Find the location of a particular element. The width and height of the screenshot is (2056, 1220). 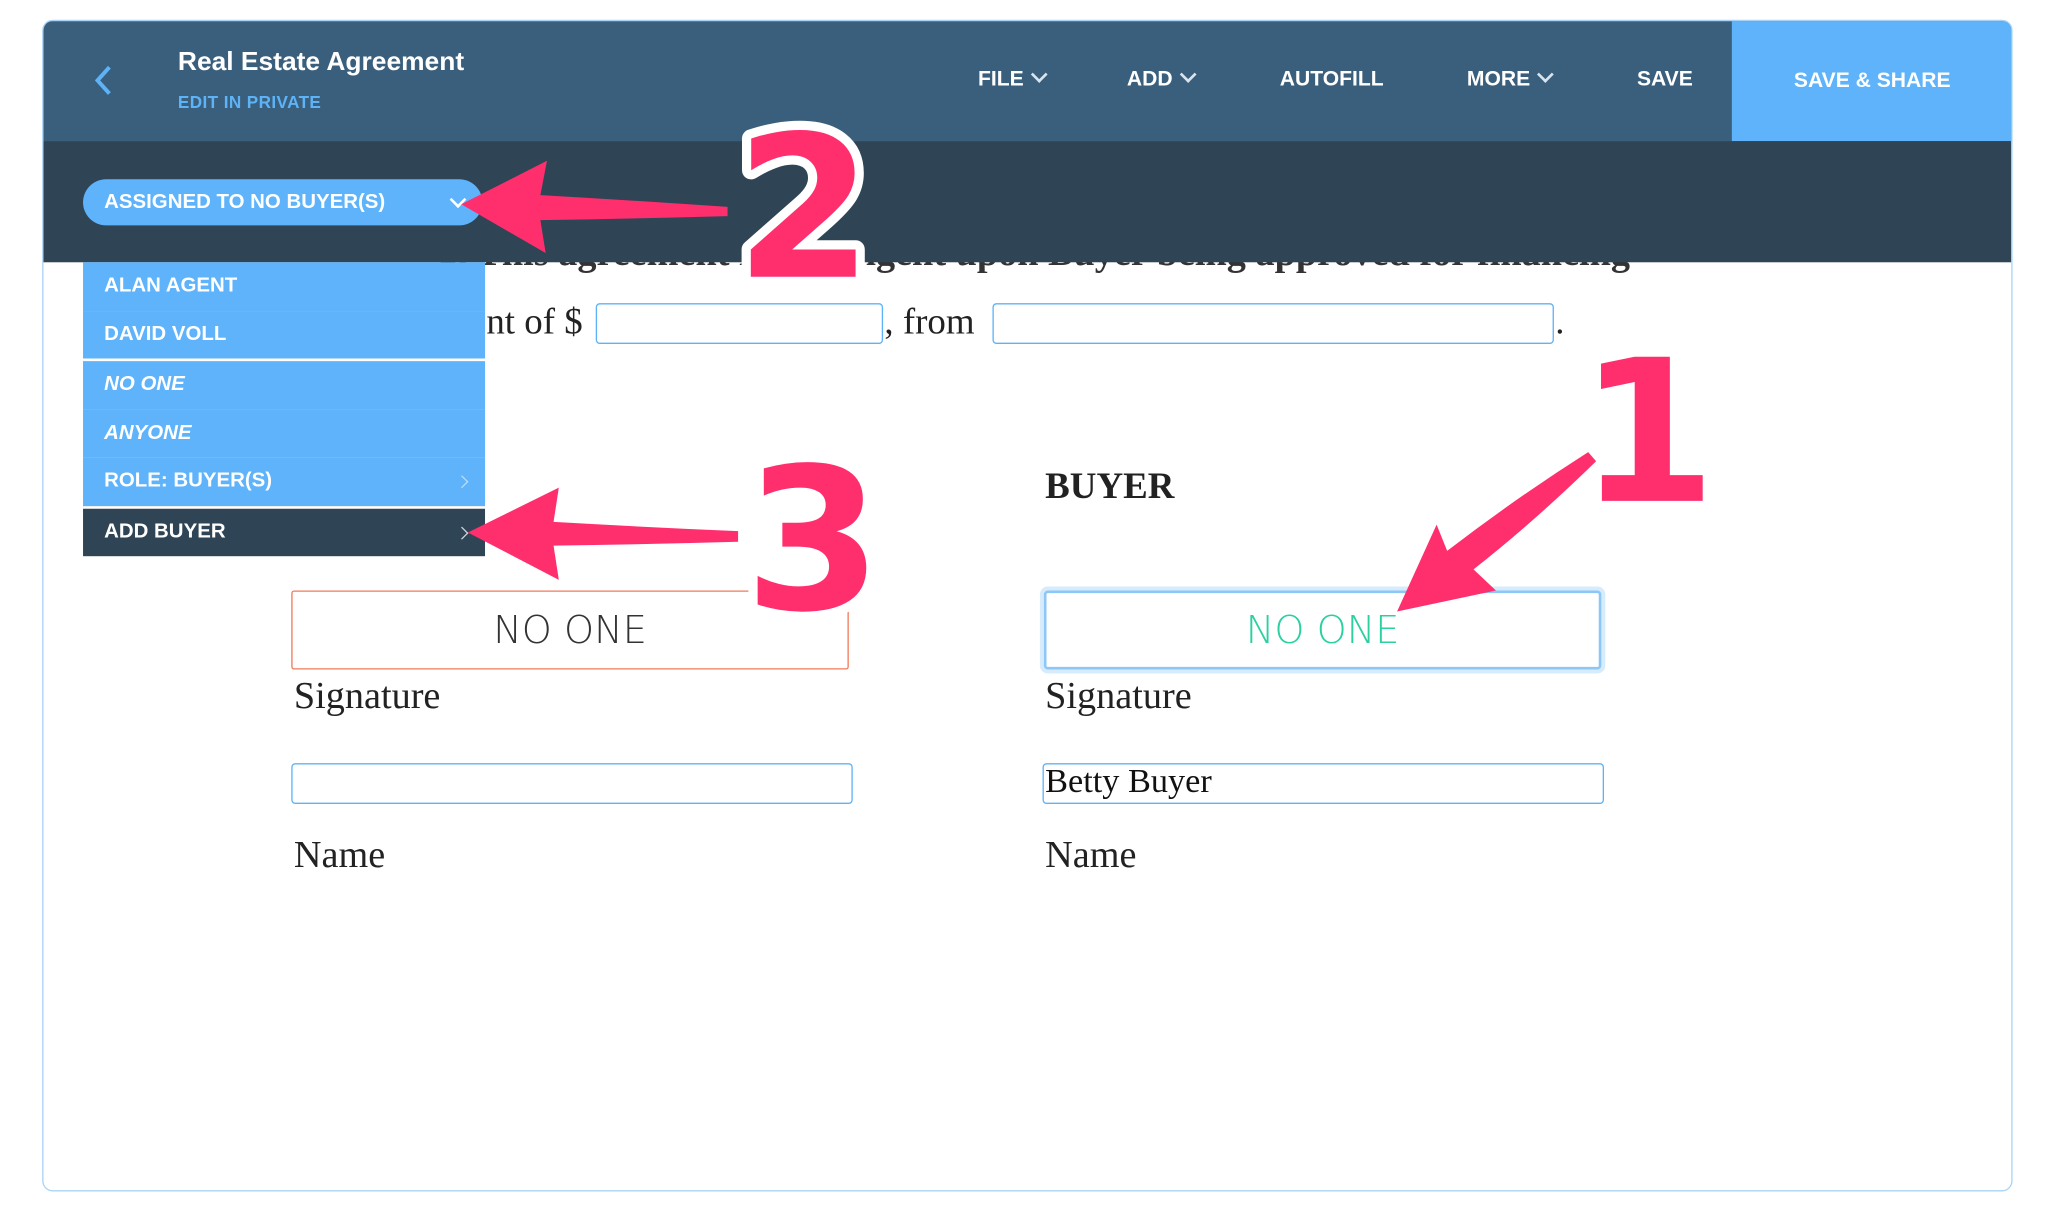

autofill-button: AUTOFILL is located at coordinates (1332, 81).